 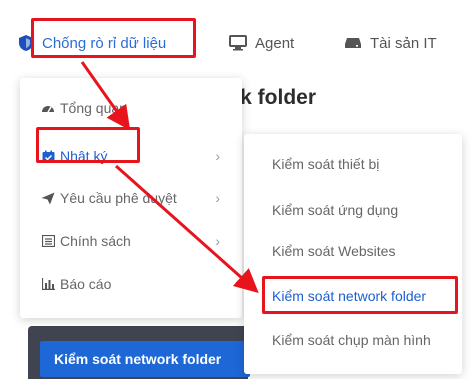 I want to click on menu-item-reports: Báo cáo, so click(x=75, y=284).